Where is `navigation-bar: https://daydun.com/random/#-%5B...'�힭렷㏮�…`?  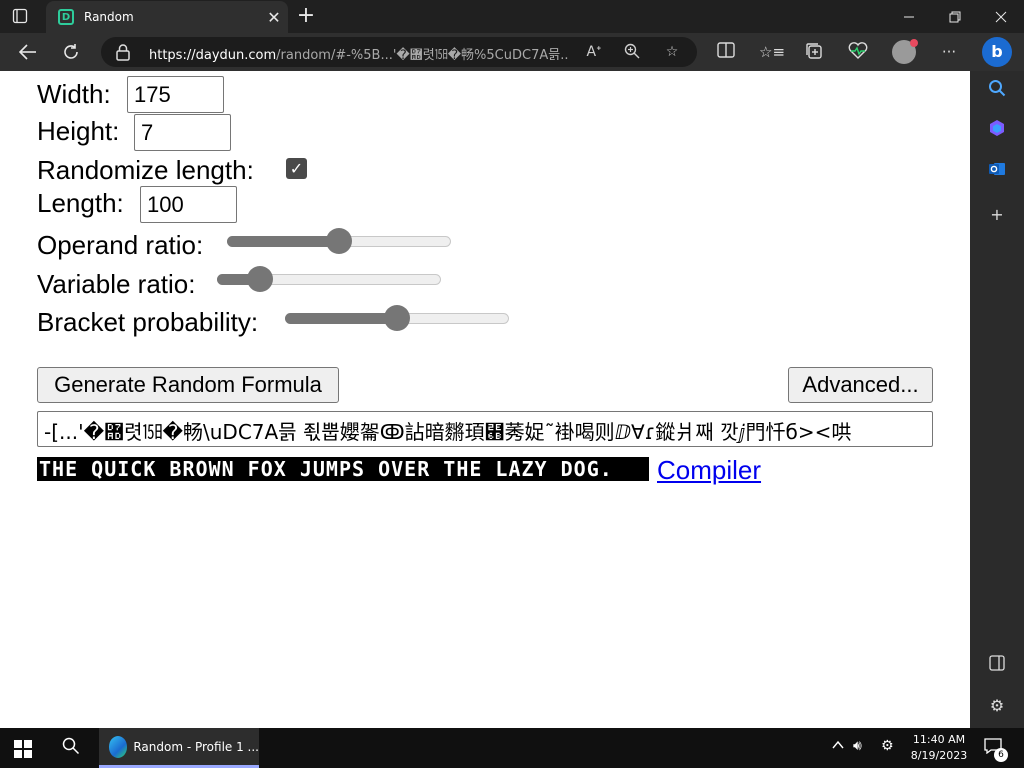 navigation-bar: https://daydun.com/random/#-%5B...'�힭렷㏮�… is located at coordinates (512, 52).